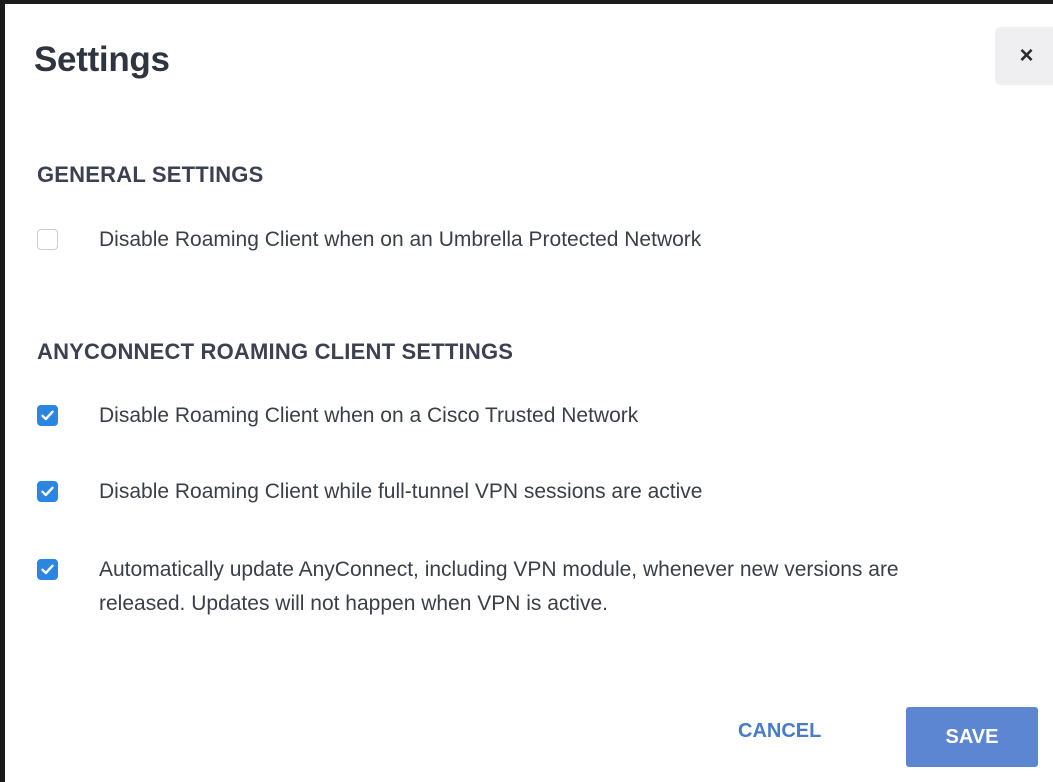 The image size is (1053, 782). I want to click on checkbox-auto-update-anyconnect, so click(47, 569).